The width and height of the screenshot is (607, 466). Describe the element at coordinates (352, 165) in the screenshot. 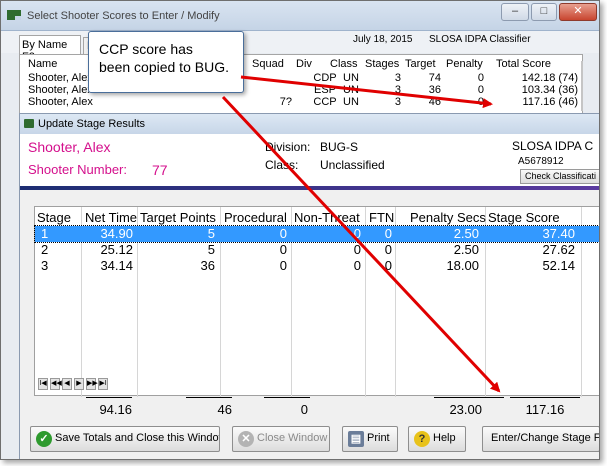

I see `class-value: Unclassified` at that location.